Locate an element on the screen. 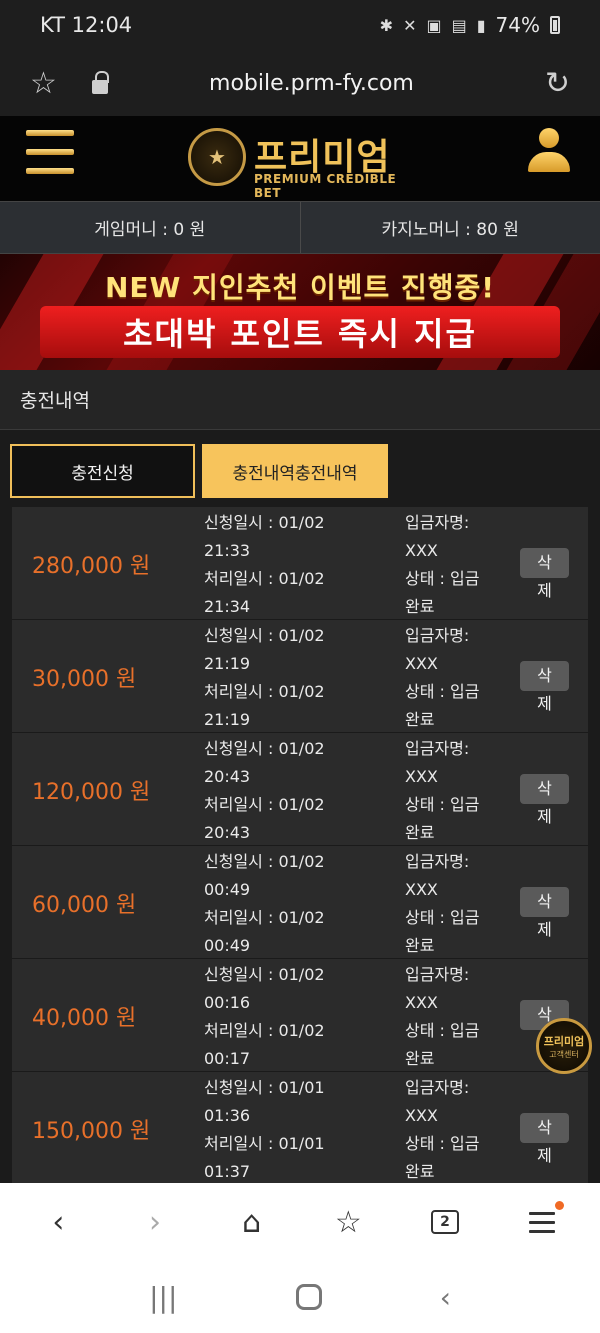 This screenshot has width=600, height=1333. customer-center-badge: 프리미엄 고객센터 is located at coordinates (564, 1046).